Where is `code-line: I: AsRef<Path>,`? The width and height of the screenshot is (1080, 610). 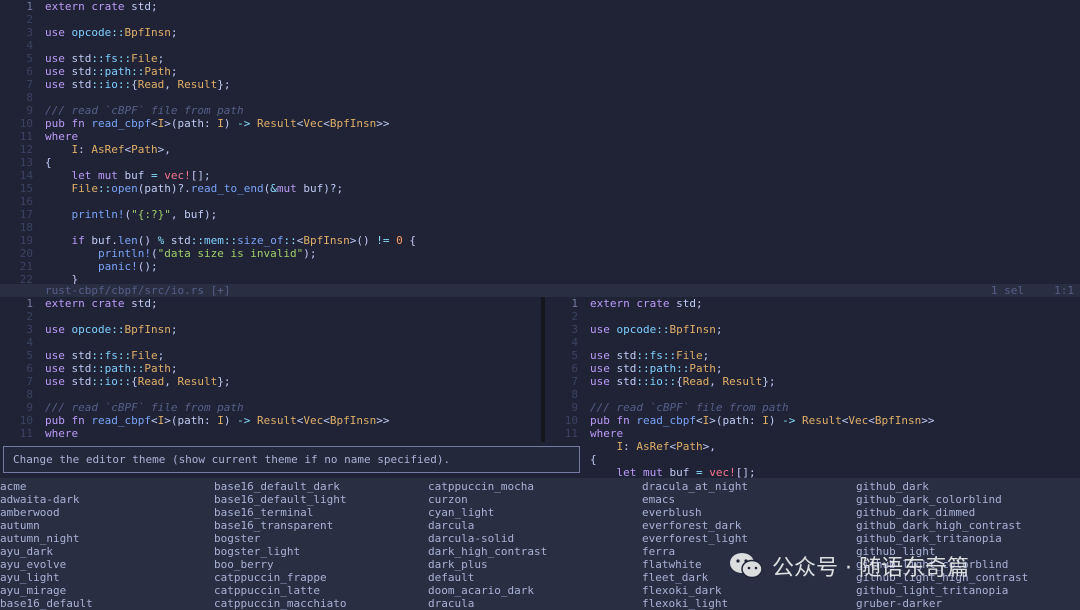 code-line: I: AsRef<Path>, is located at coordinates (812, 446).